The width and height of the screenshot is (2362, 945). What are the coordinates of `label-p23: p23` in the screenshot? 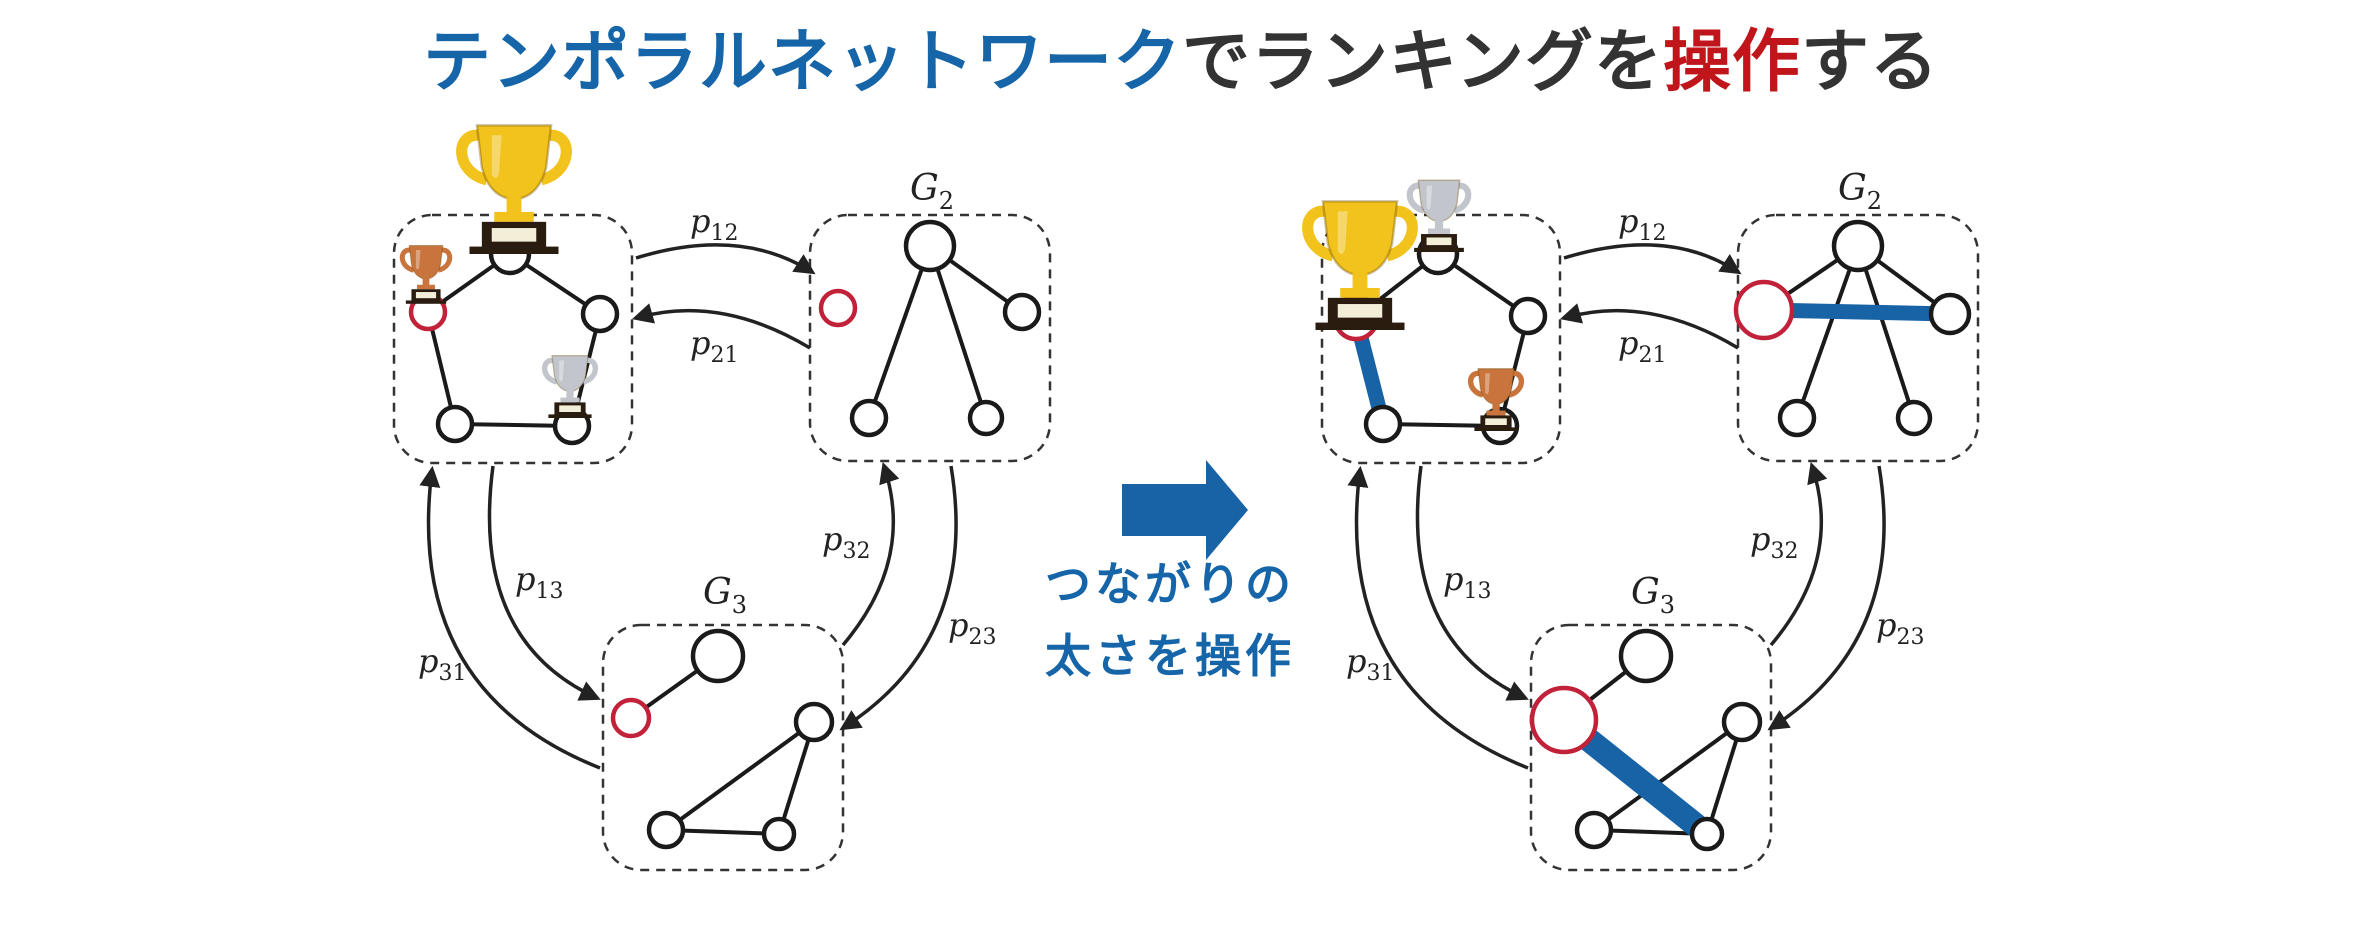 It's located at (972, 628).